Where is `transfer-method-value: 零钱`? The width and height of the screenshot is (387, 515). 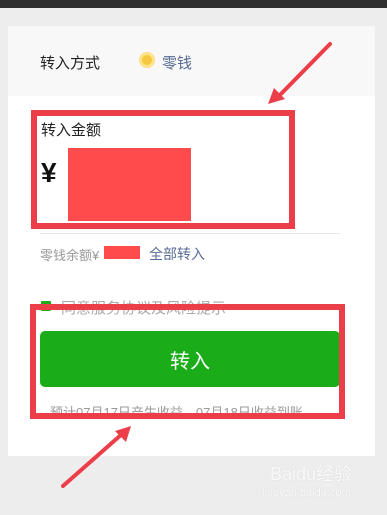
transfer-method-value: 零钱 is located at coordinates (177, 63).